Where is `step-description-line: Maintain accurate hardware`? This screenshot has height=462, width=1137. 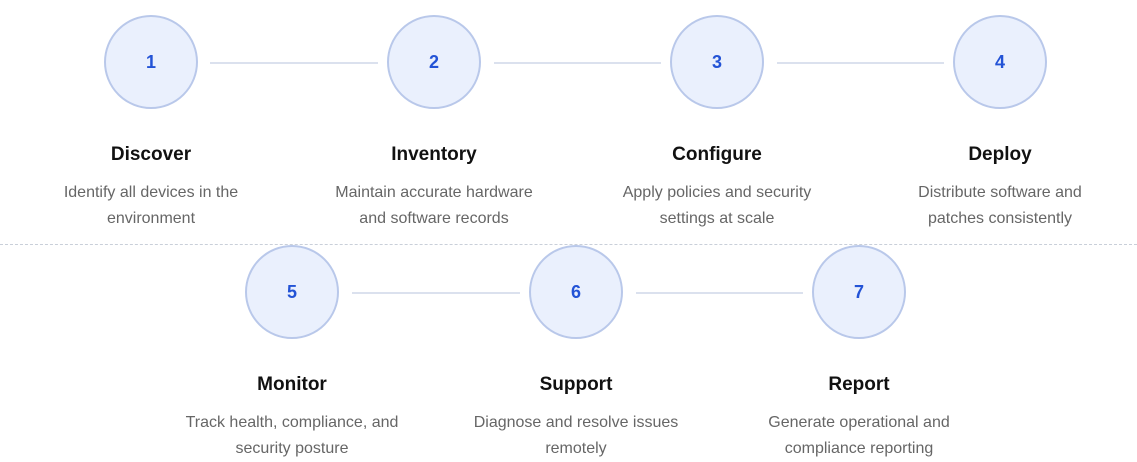
step-description-line: Maintain accurate hardware is located at coordinates (434, 192).